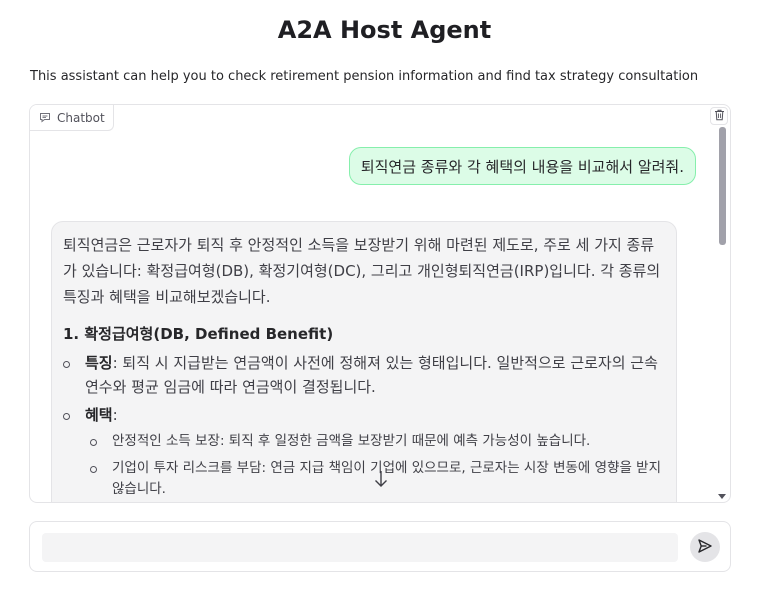  I want to click on chatbot-label-text: Chatbot, so click(81, 117).